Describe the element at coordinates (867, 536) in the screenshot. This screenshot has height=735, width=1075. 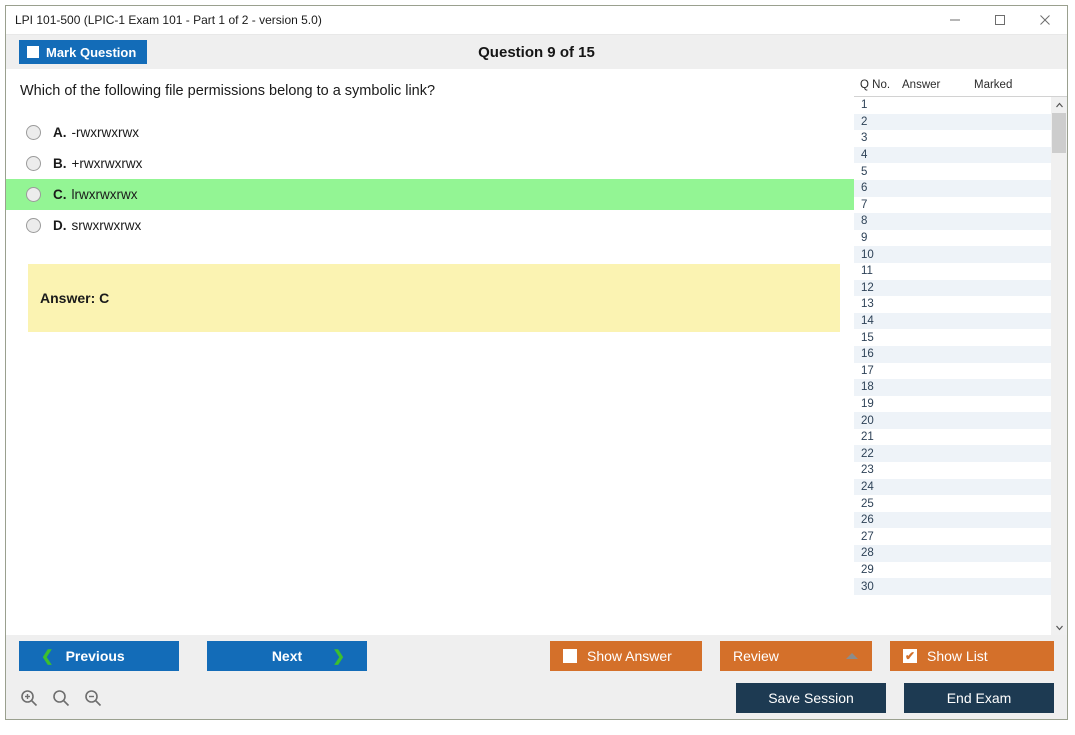
I see `question-list-row-number: 27` at that location.